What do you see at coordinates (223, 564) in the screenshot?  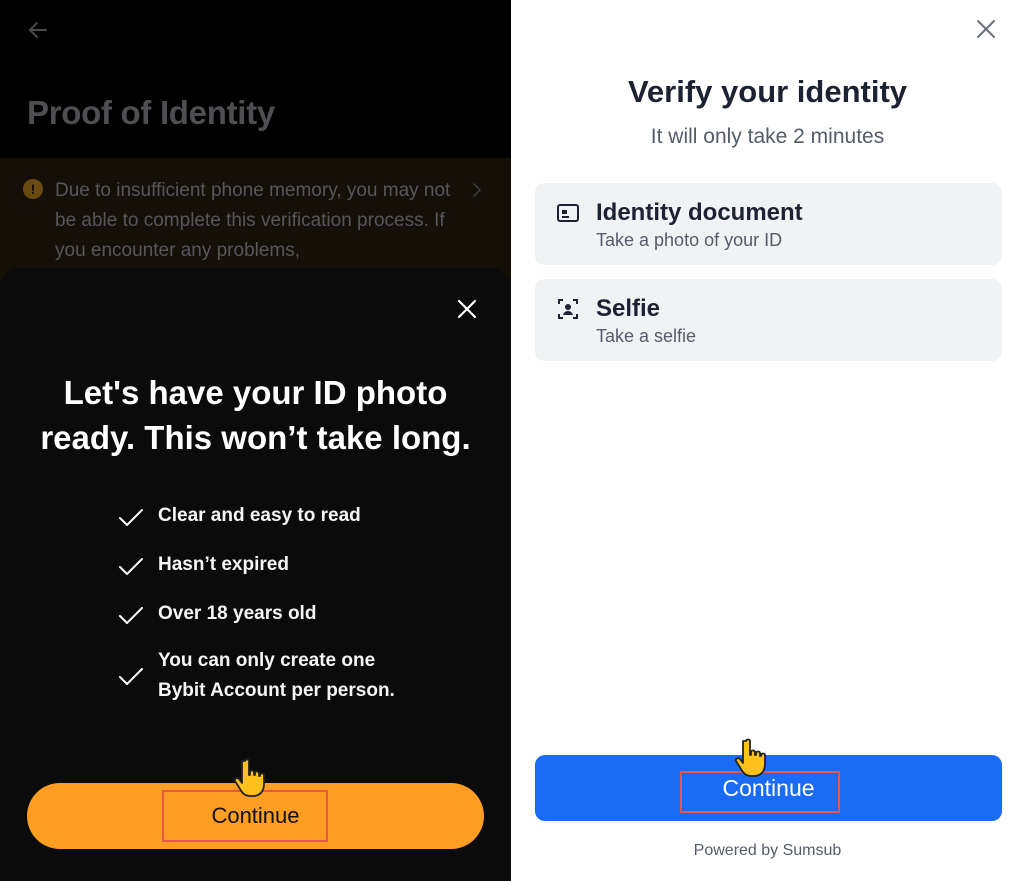 I see `checklist-label: Hasn’t expired` at bounding box center [223, 564].